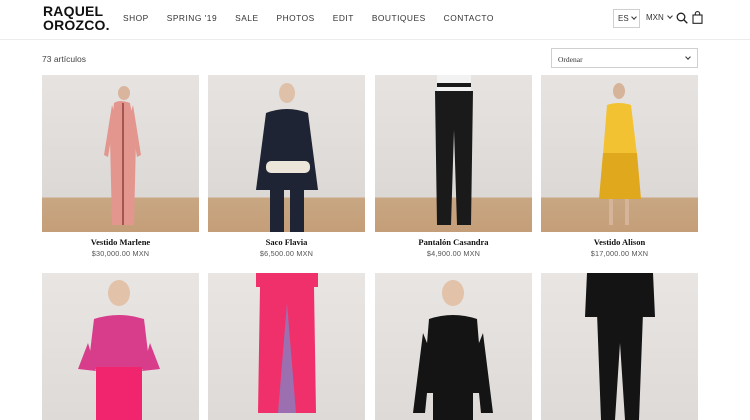  I want to click on logo-line-1: RAQUEL, so click(73, 11).